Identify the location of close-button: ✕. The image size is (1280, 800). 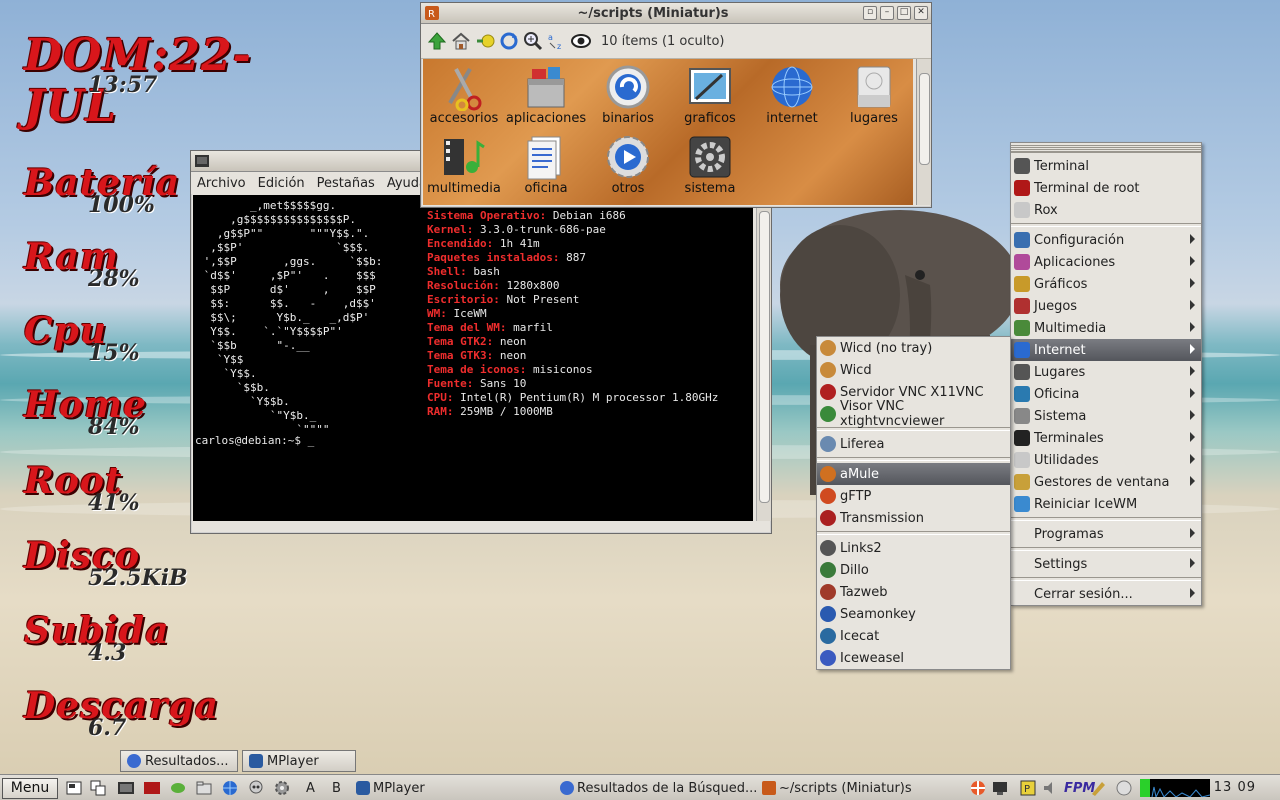
(921, 13).